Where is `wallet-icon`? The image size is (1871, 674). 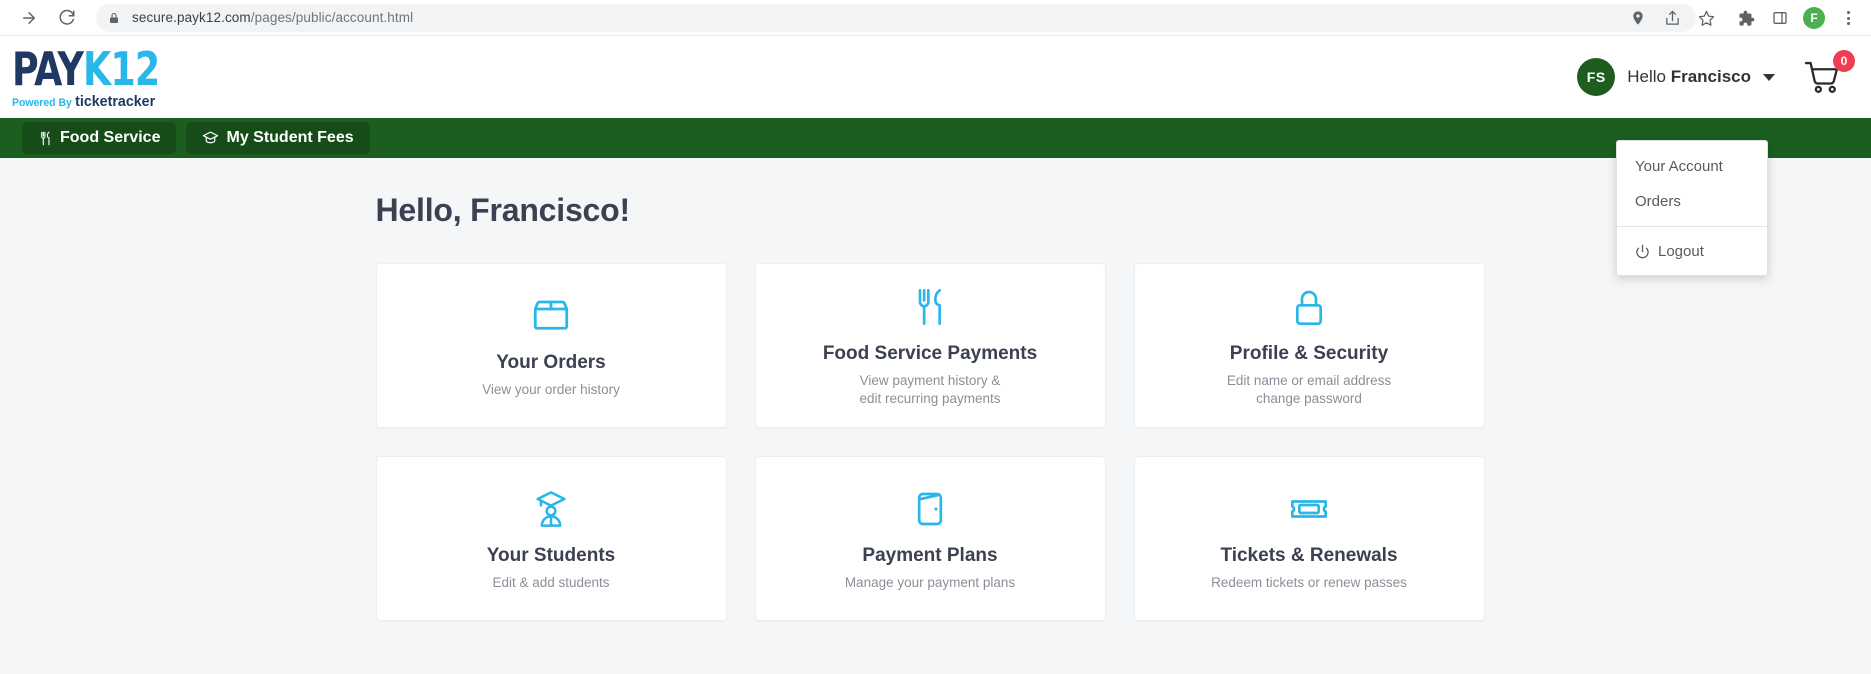 wallet-icon is located at coordinates (930, 509).